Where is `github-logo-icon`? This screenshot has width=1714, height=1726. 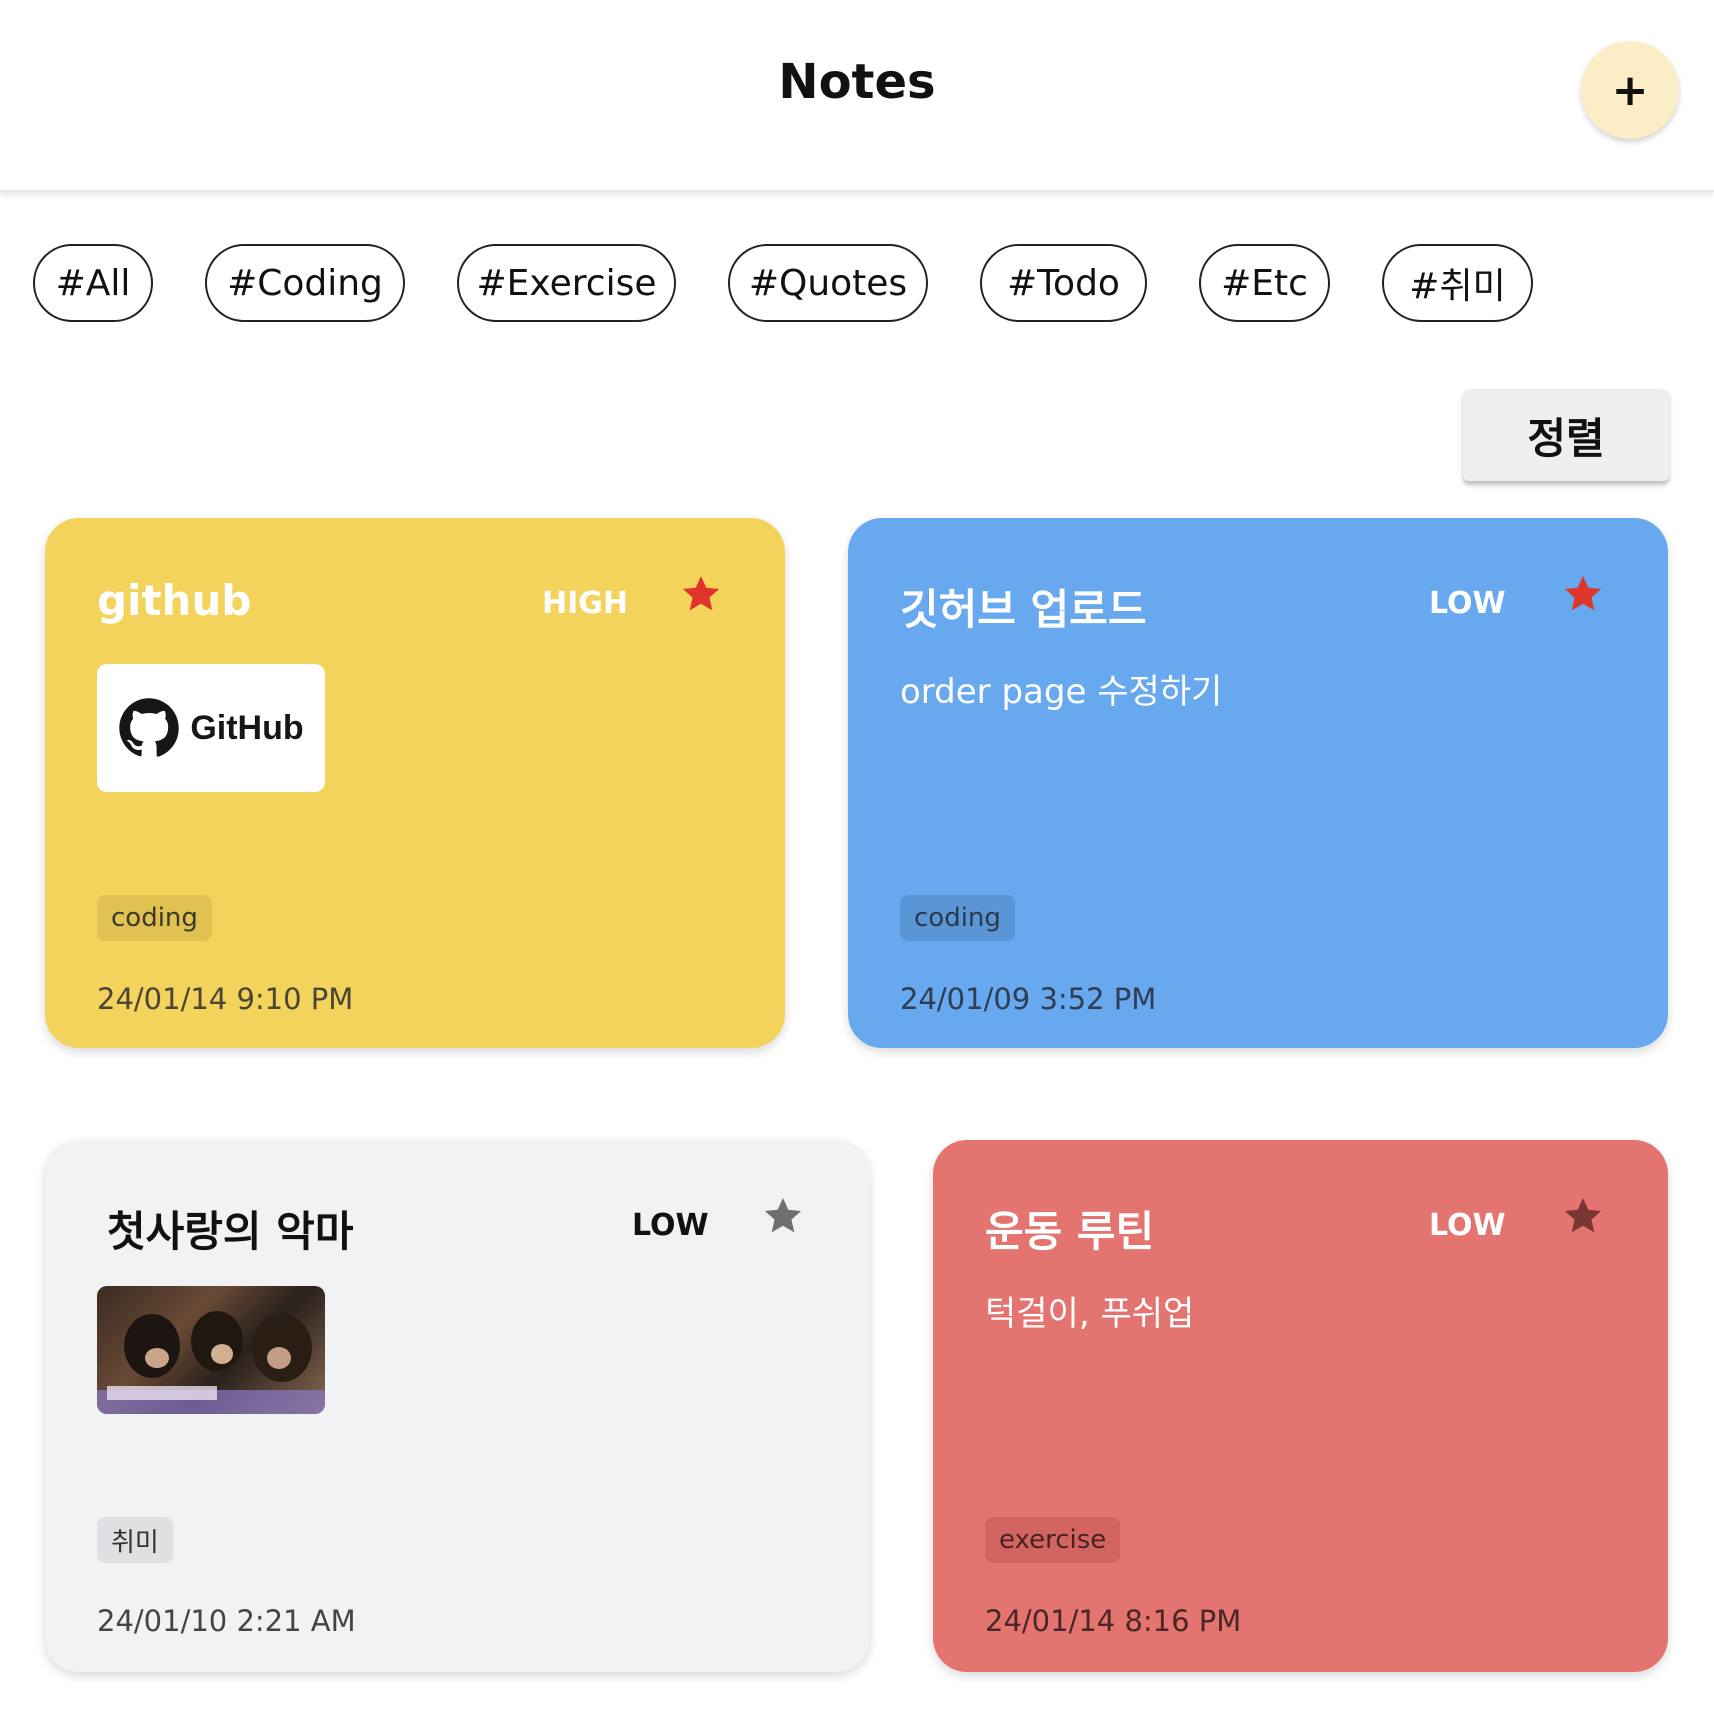 github-logo-icon is located at coordinates (149, 727).